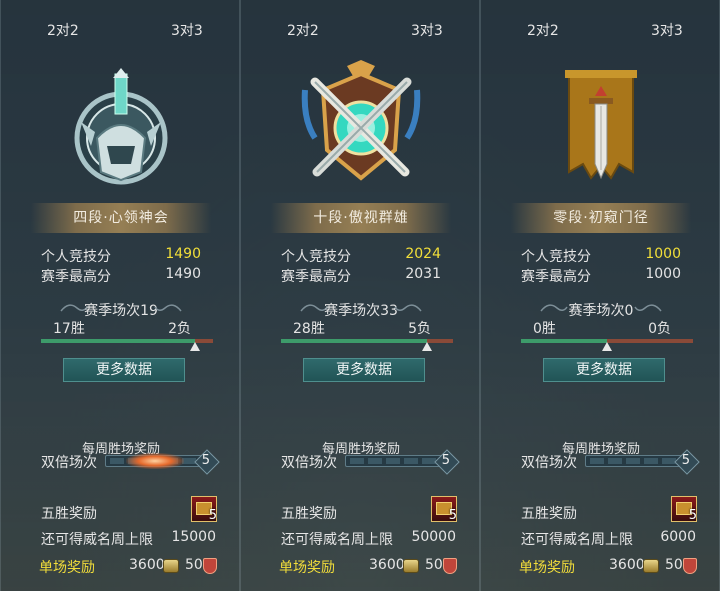  Describe the element at coordinates (419, 329) in the screenshot. I see `losses-count: 5负` at that location.